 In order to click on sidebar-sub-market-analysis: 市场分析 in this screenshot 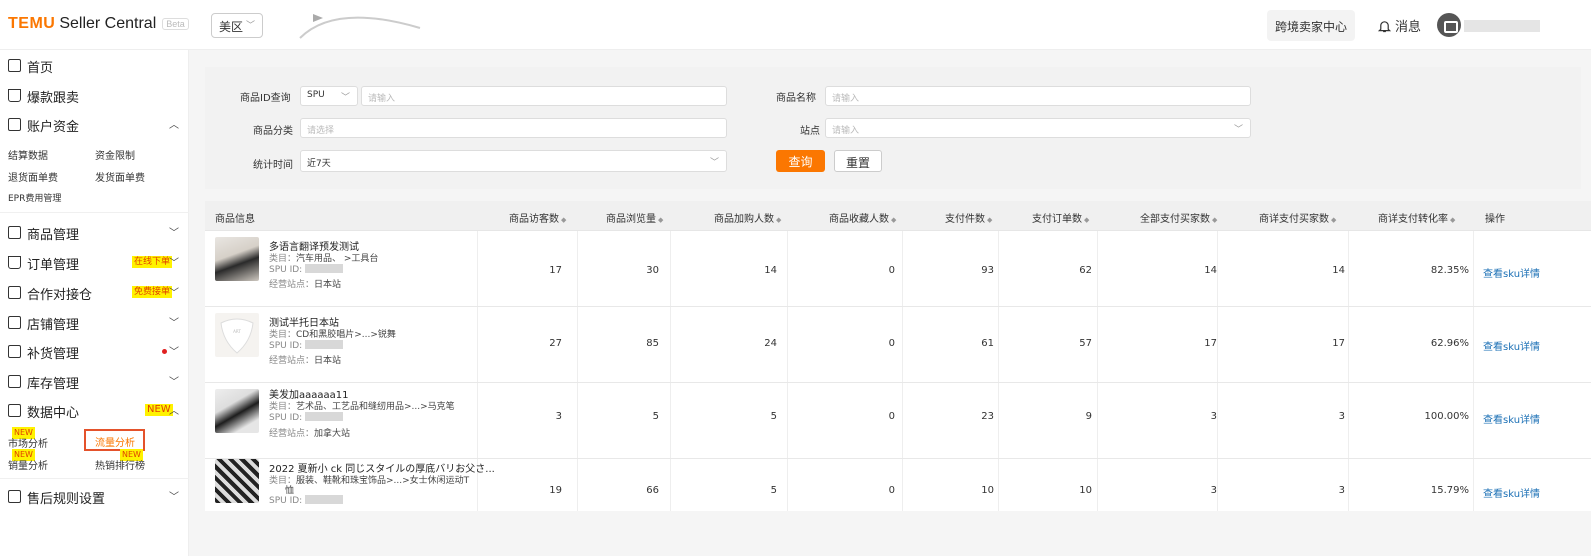, I will do `click(28, 442)`.